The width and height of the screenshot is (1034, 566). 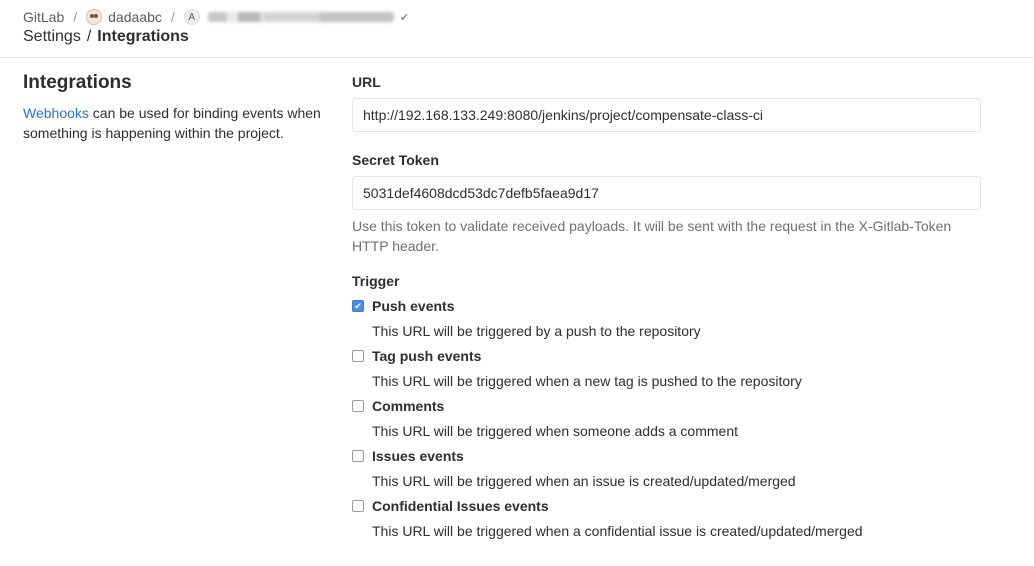 I want to click on secret-token-label: Secret Token, so click(x=395, y=160).